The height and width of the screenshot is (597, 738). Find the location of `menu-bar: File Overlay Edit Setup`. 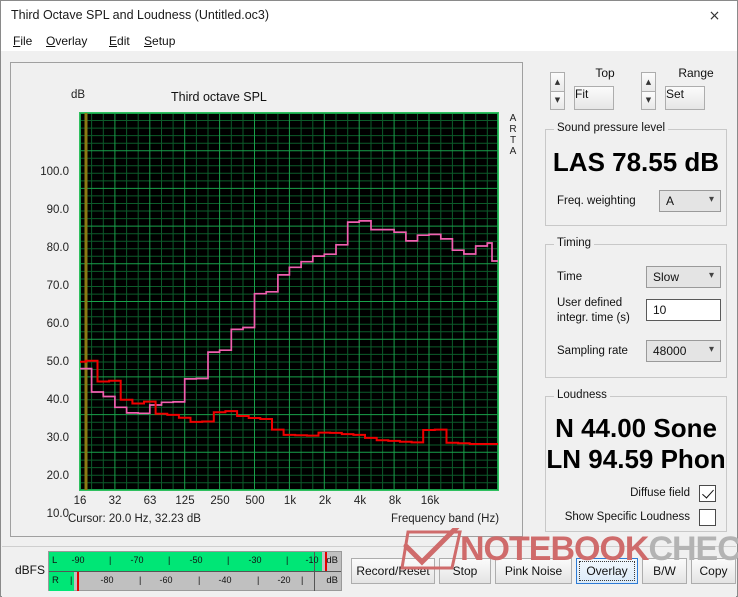

menu-bar: File Overlay Edit Setup is located at coordinates (369, 41).